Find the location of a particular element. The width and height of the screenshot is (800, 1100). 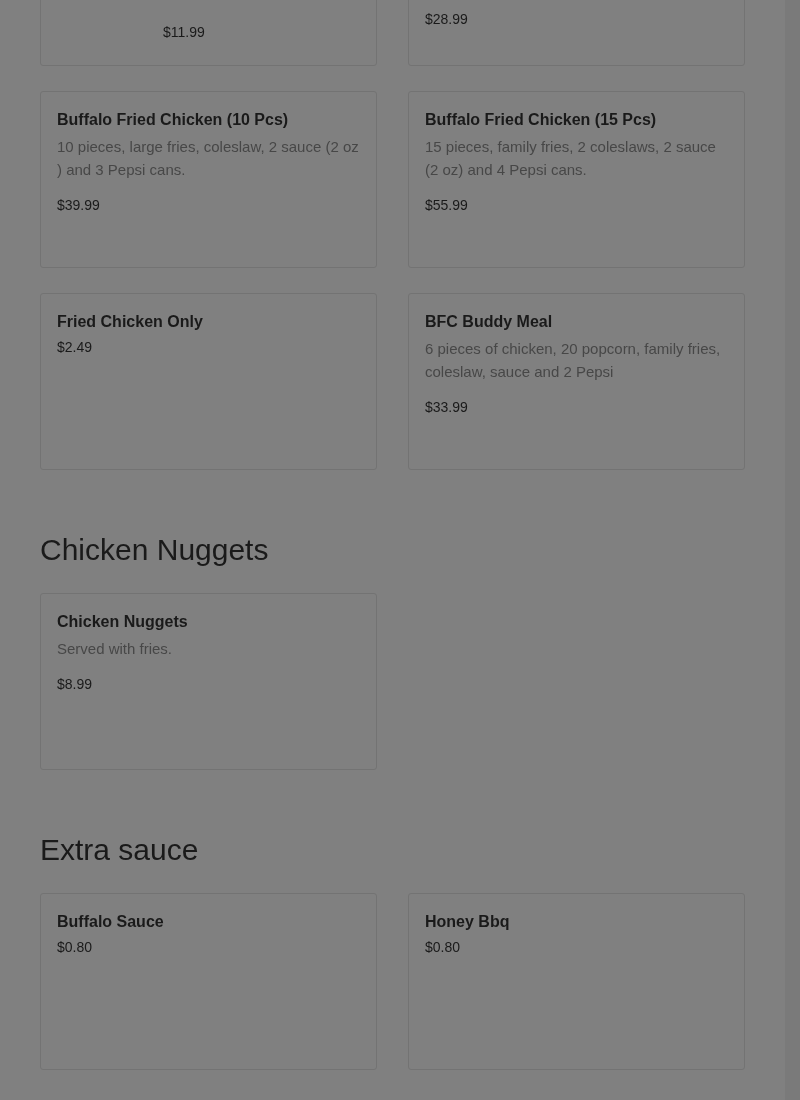

item-price: $33.99 is located at coordinates (446, 407).